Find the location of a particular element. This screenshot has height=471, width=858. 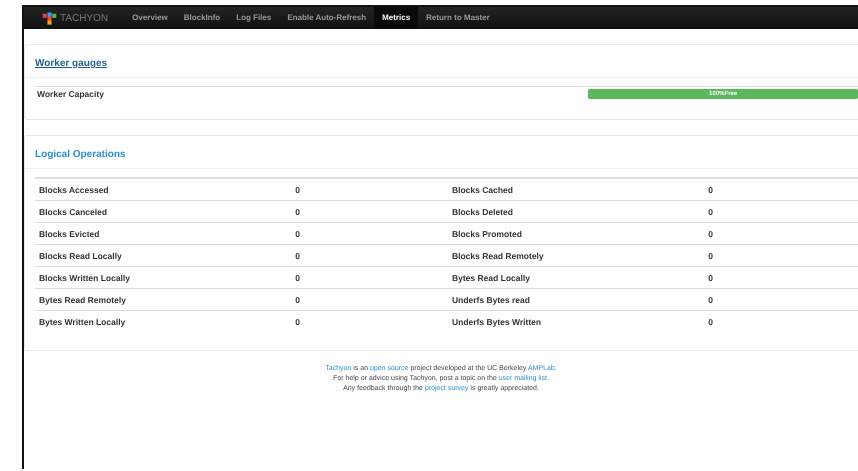

metric-name: Blocks Canceled is located at coordinates (163, 211).